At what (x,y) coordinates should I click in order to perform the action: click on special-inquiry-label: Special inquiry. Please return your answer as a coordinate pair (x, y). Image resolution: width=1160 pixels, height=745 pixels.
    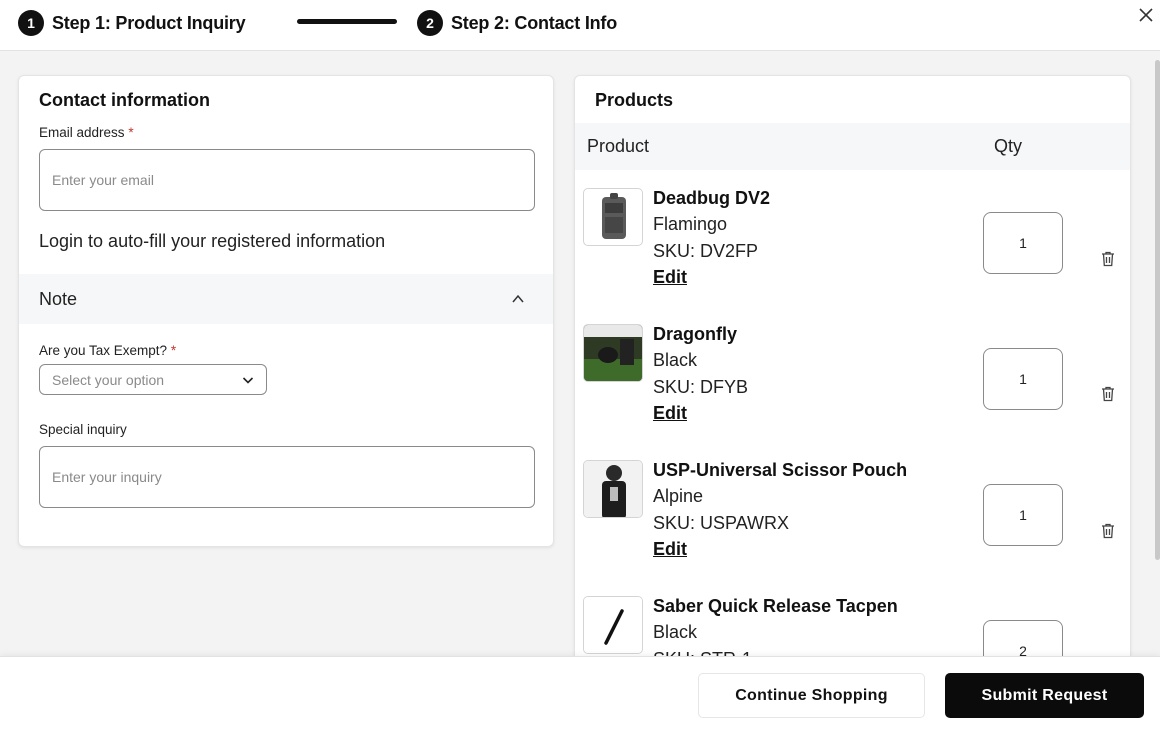
    Looking at the image, I should click on (83, 429).